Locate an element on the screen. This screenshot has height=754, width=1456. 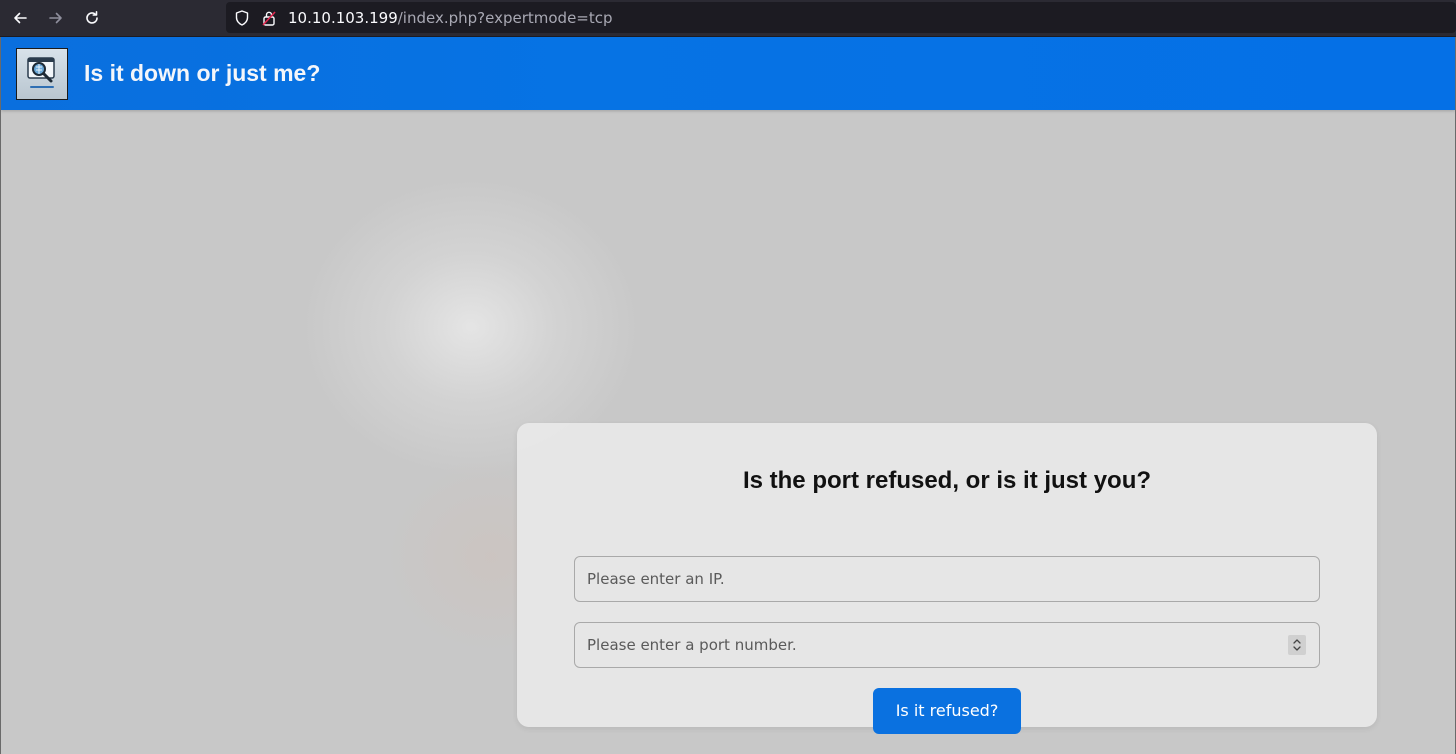
submit-button: Is it refused? is located at coordinates (947, 711).